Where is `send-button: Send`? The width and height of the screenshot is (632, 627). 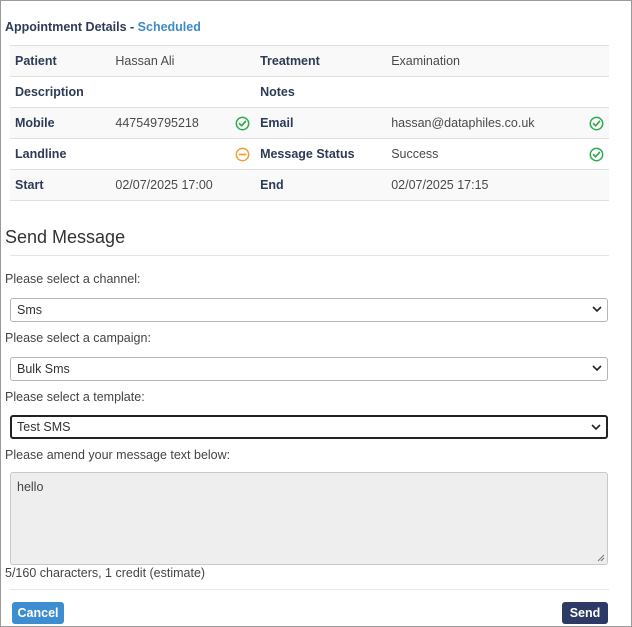
send-button: Send is located at coordinates (585, 613).